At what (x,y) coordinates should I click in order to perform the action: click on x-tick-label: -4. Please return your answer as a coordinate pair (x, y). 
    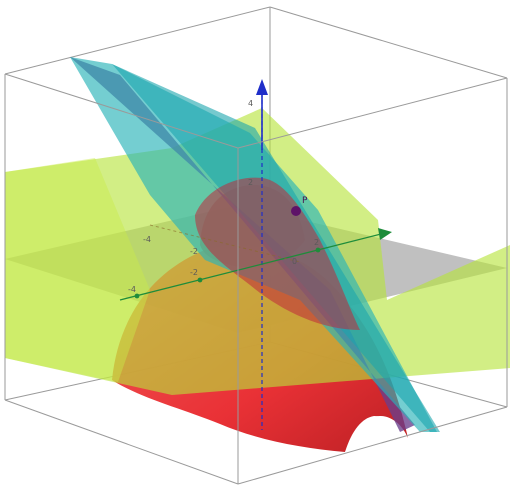
    Looking at the image, I should click on (147, 239).